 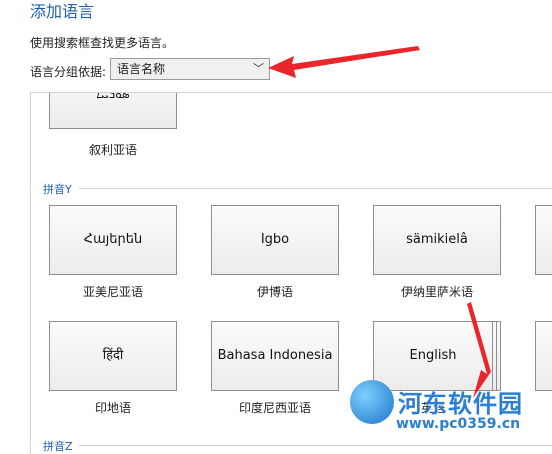 I want to click on language-tile-hindi: हिंदी, so click(x=113, y=356).